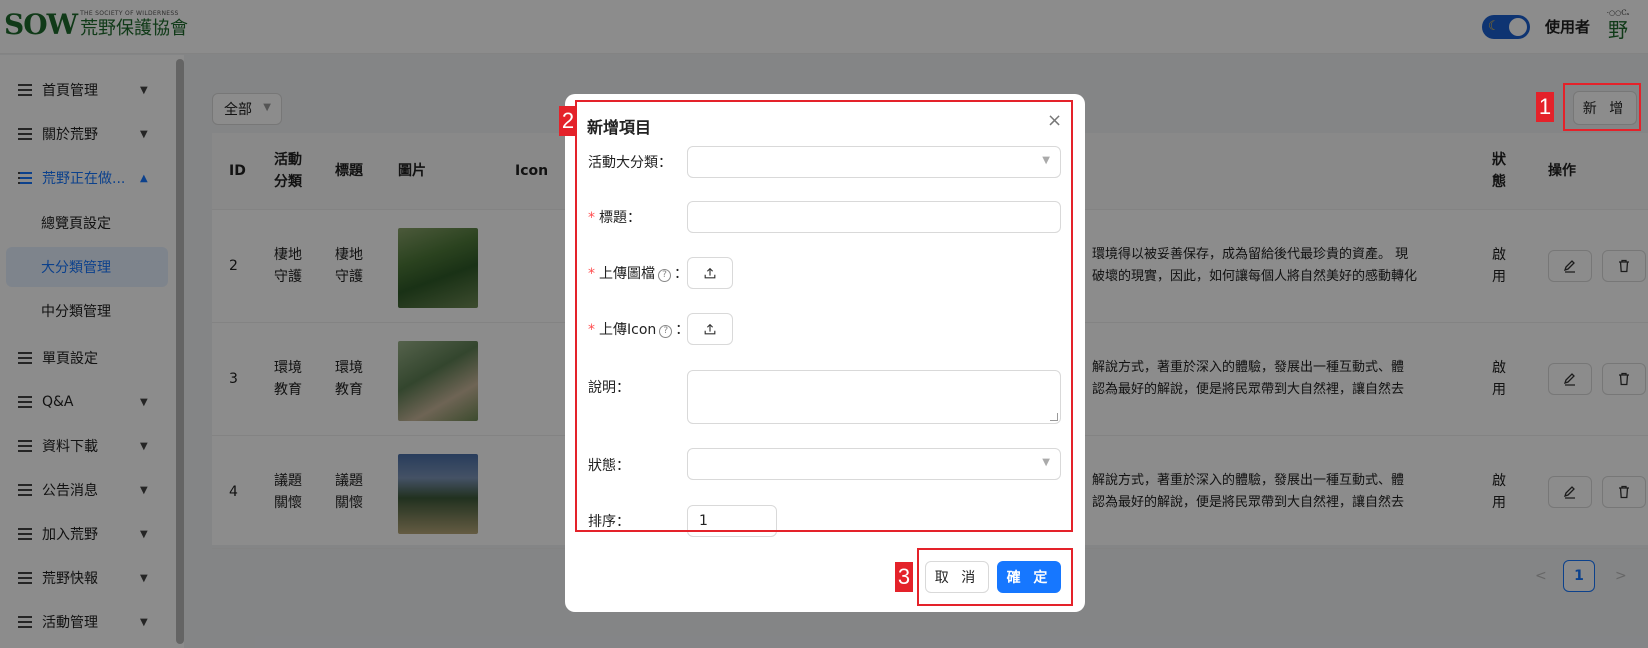 The width and height of the screenshot is (1648, 648). Describe the element at coordinates (568, 121) in the screenshot. I see `annotation-number: 2` at that location.